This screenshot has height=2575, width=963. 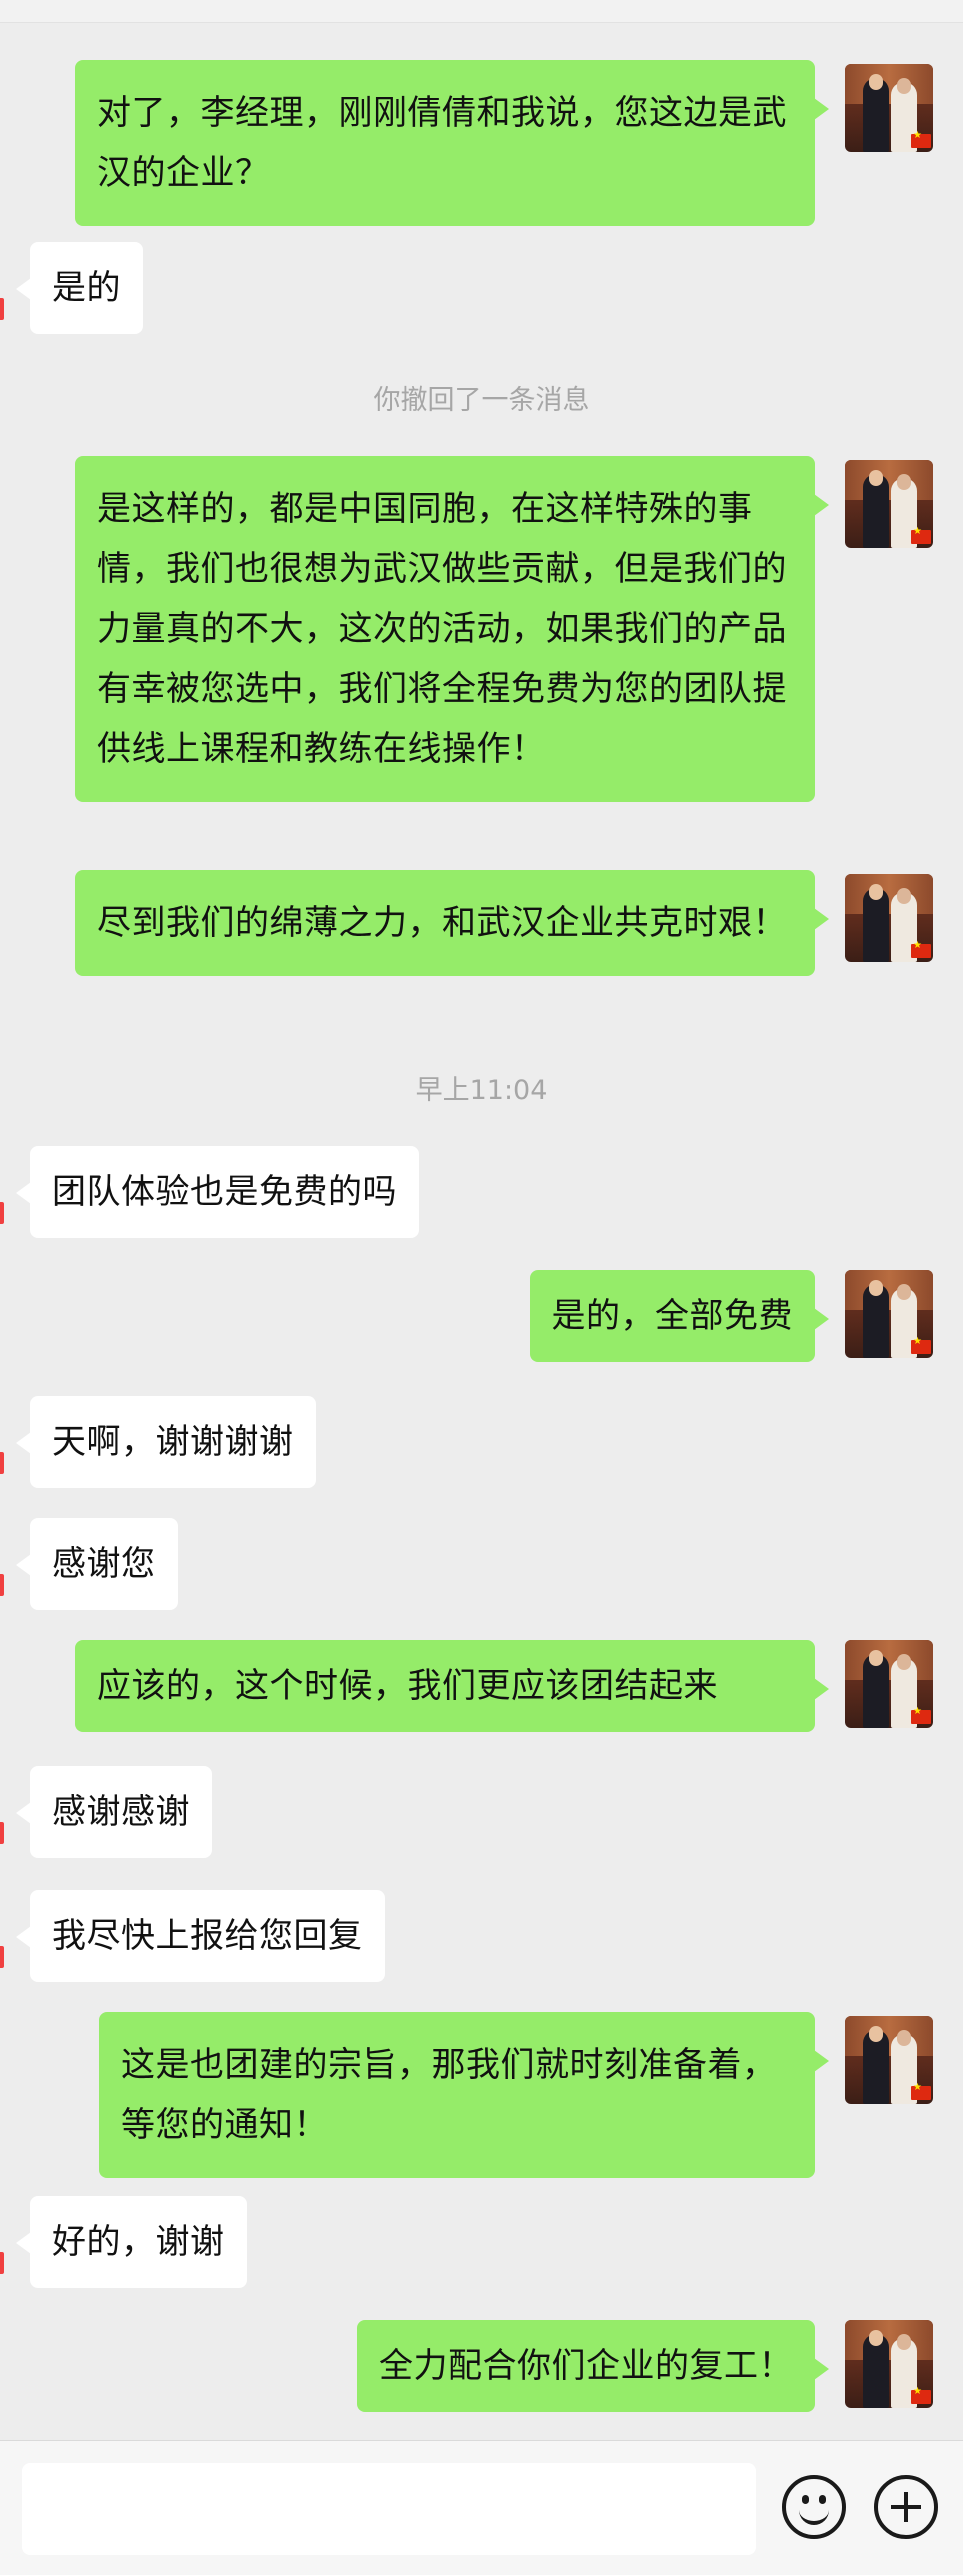 I want to click on timestamp: 早上11:04, so click(x=481, y=1090).